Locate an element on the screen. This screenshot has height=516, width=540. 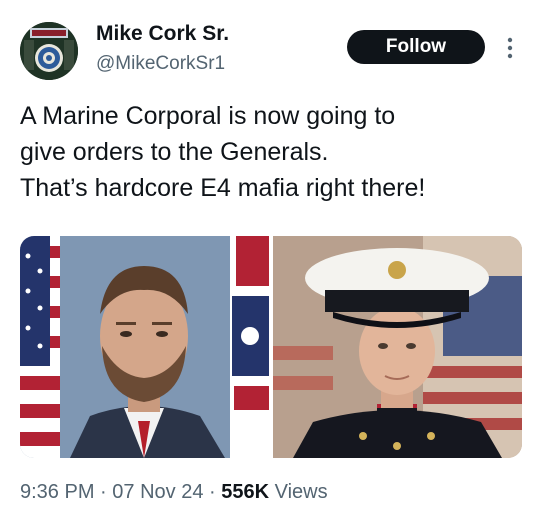
tweet-date: 07 Nov 24 is located at coordinates (157, 492).